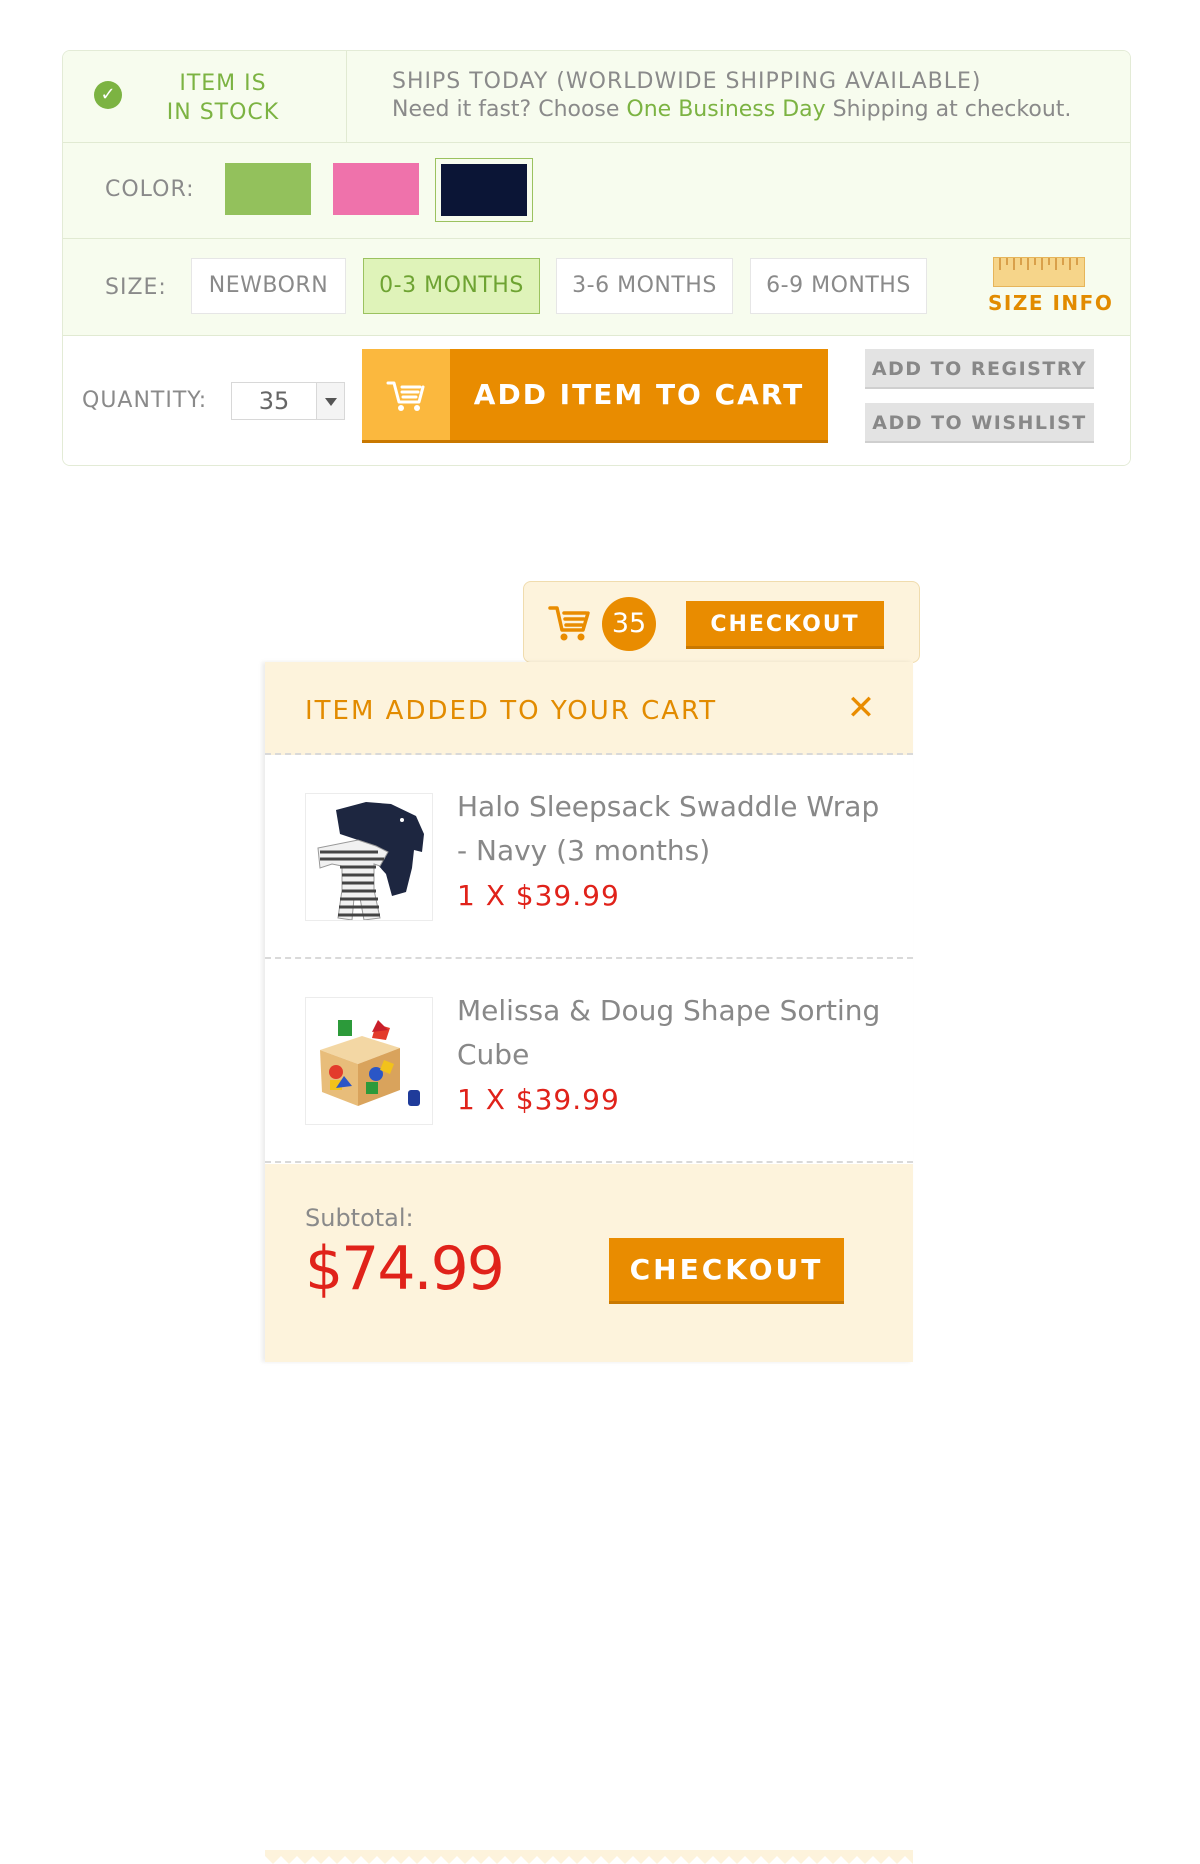 Image resolution: width=1200 pixels, height=1864 pixels. I want to click on product-thumbnail-swaddle, so click(369, 857).